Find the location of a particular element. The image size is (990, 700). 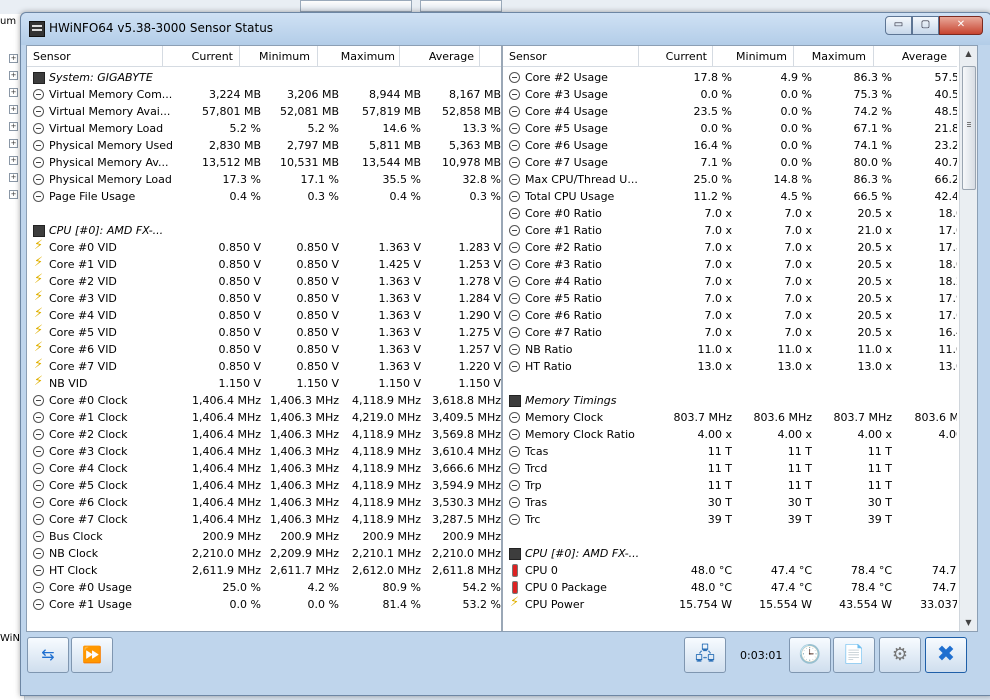

scroll-thumb is located at coordinates (969, 128).